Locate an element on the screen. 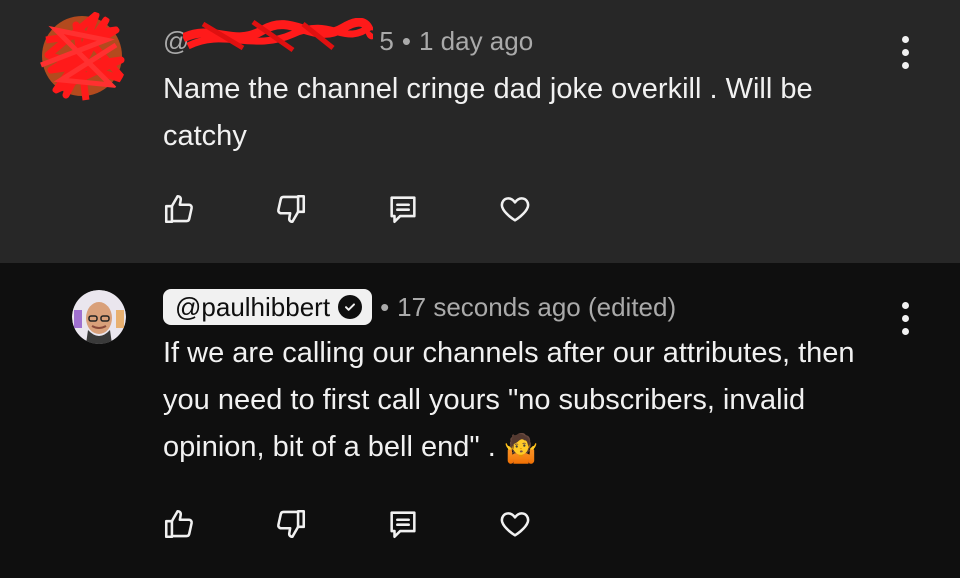 Image resolution: width=960 pixels, height=578 pixels. shrug-emoji: 🤷 is located at coordinates (521, 448).